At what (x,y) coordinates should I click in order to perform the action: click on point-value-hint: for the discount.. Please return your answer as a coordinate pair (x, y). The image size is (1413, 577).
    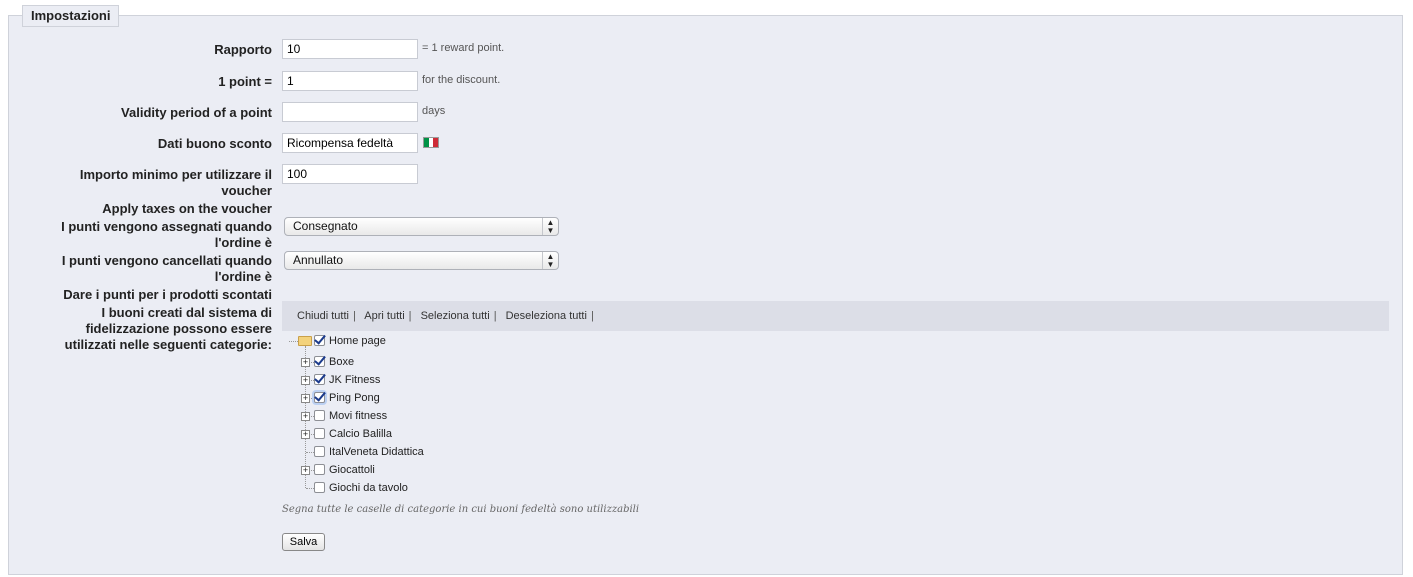
    Looking at the image, I should click on (461, 80).